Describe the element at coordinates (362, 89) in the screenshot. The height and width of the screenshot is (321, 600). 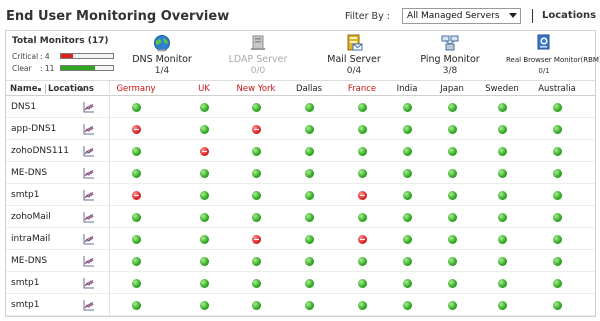
I see `location-header: France` at that location.